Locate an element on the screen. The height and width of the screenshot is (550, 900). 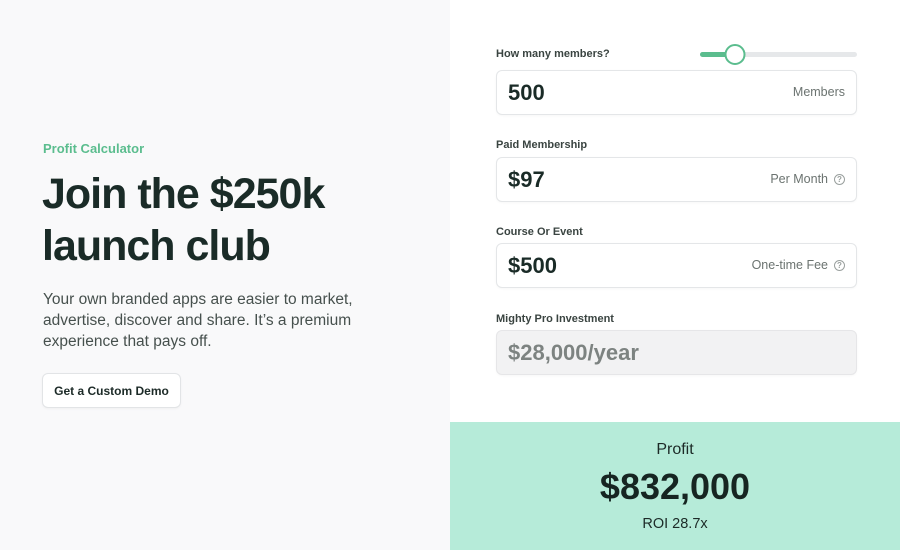
membership-label: Paid Membership is located at coordinates (542, 145).